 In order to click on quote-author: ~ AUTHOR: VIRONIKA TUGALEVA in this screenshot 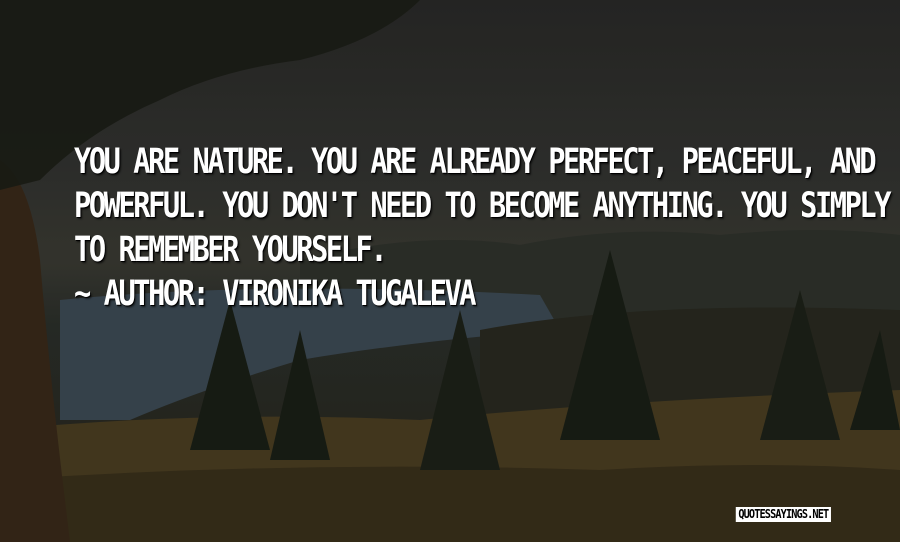, I will do `click(275, 294)`.